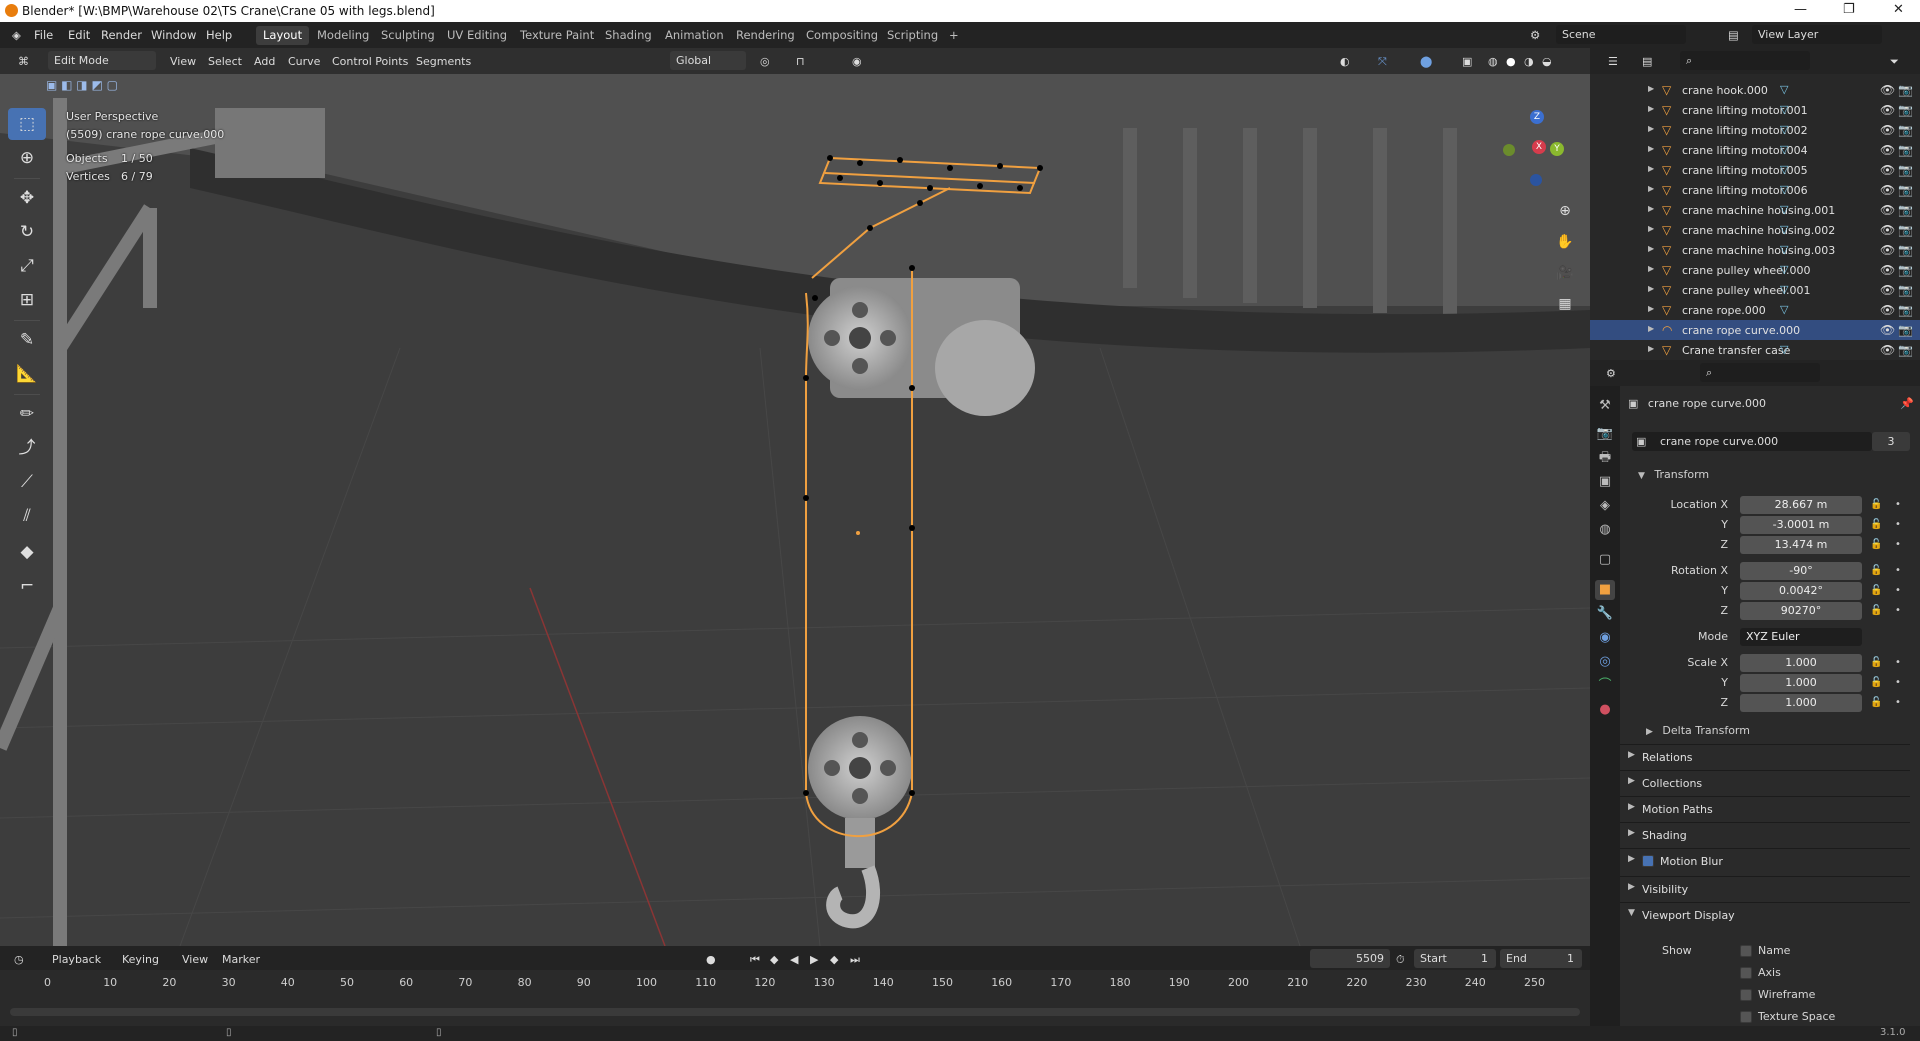  I want to click on play-icon: ▶, so click(814, 959).